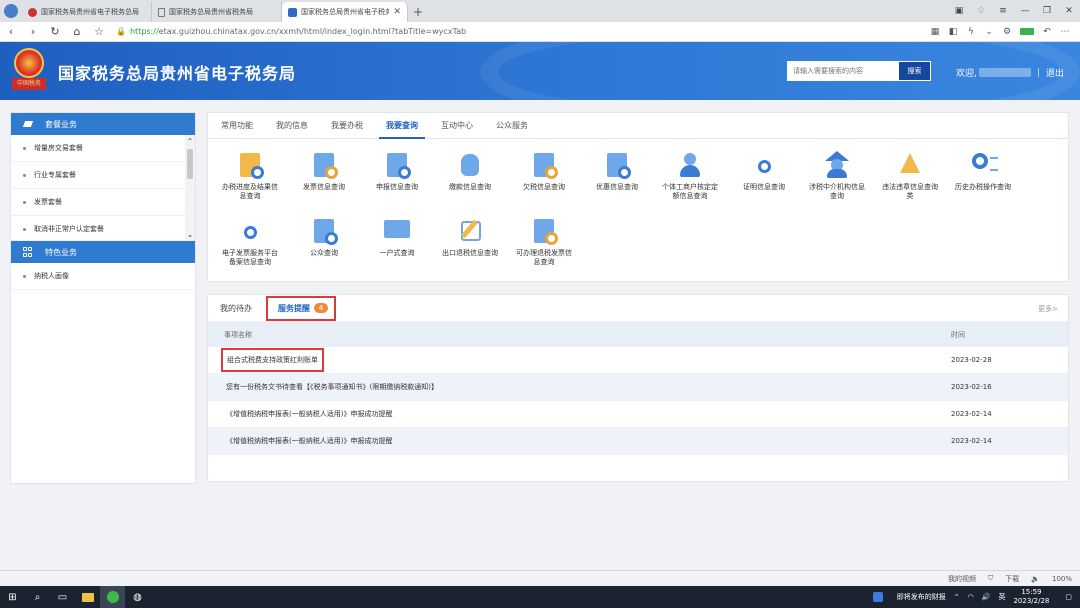 This screenshot has width=1080, height=608. I want to click on reload-icon: ↻, so click(55, 31).